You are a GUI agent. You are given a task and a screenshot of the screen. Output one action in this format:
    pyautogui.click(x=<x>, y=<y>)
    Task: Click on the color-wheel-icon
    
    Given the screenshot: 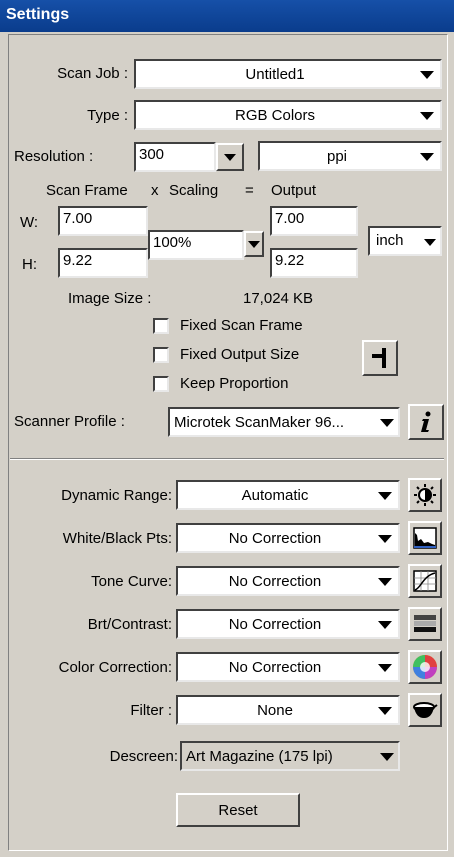 What is the action you would take?
    pyautogui.click(x=425, y=667)
    